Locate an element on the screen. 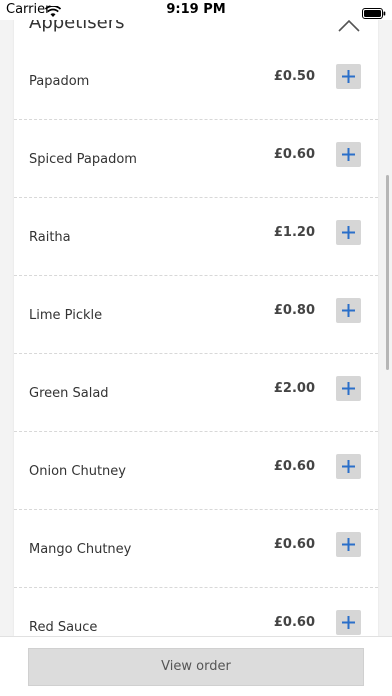 The width and height of the screenshot is (392, 696). item-name: Green Salad is located at coordinates (69, 393).